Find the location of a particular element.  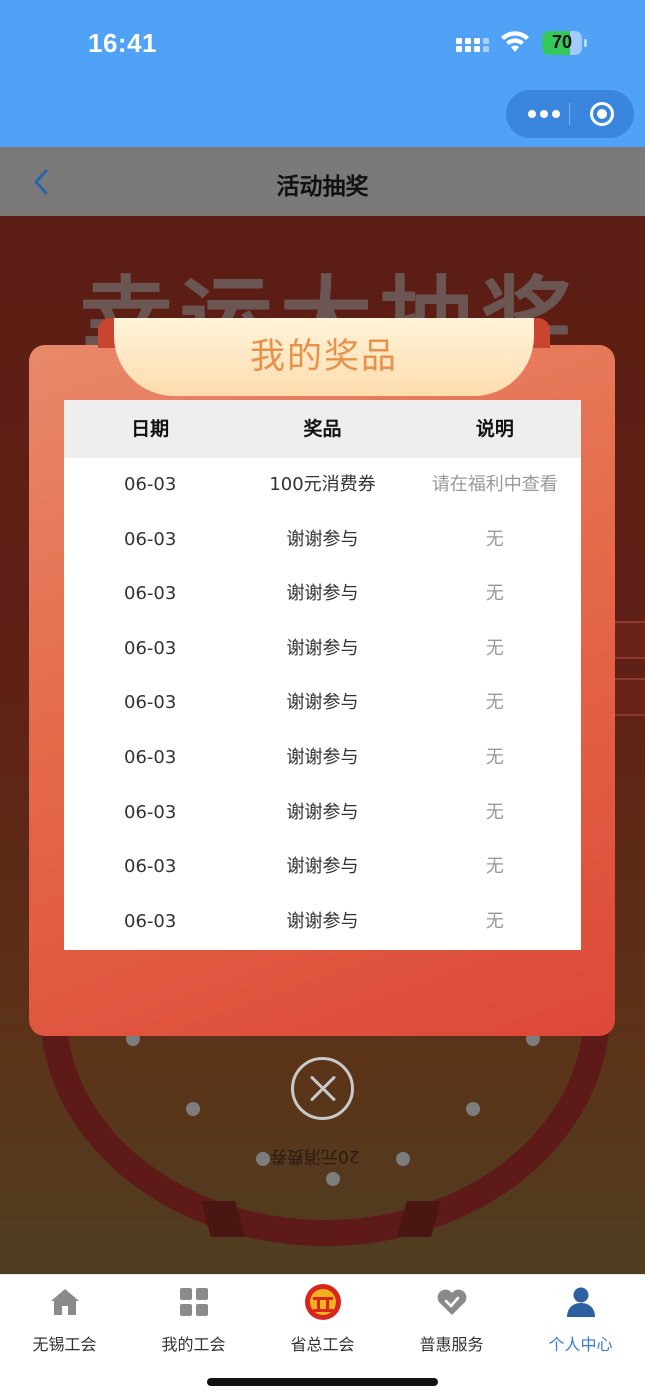

battery-icon: 70 is located at coordinates (565, 43).